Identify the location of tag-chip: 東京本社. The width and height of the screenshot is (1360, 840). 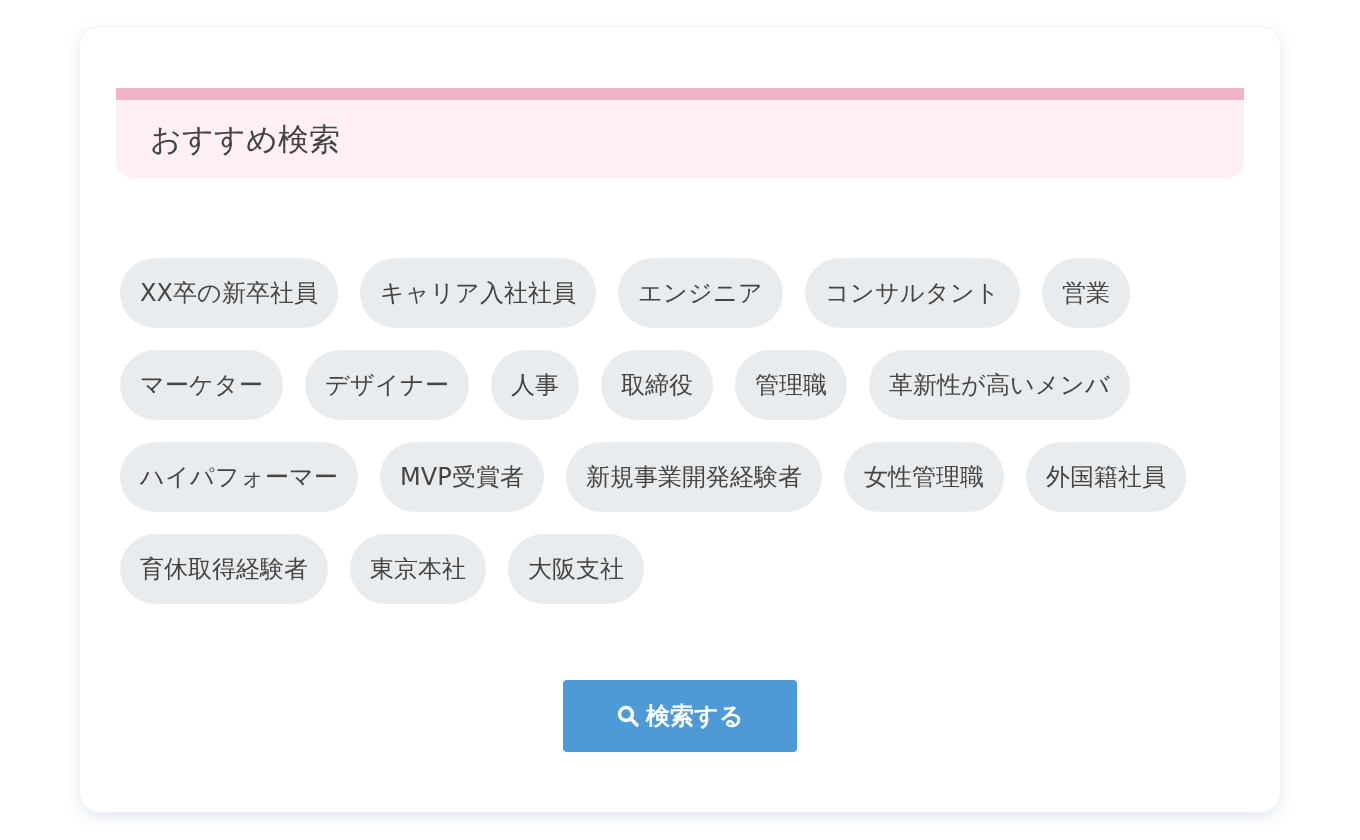
(418, 569).